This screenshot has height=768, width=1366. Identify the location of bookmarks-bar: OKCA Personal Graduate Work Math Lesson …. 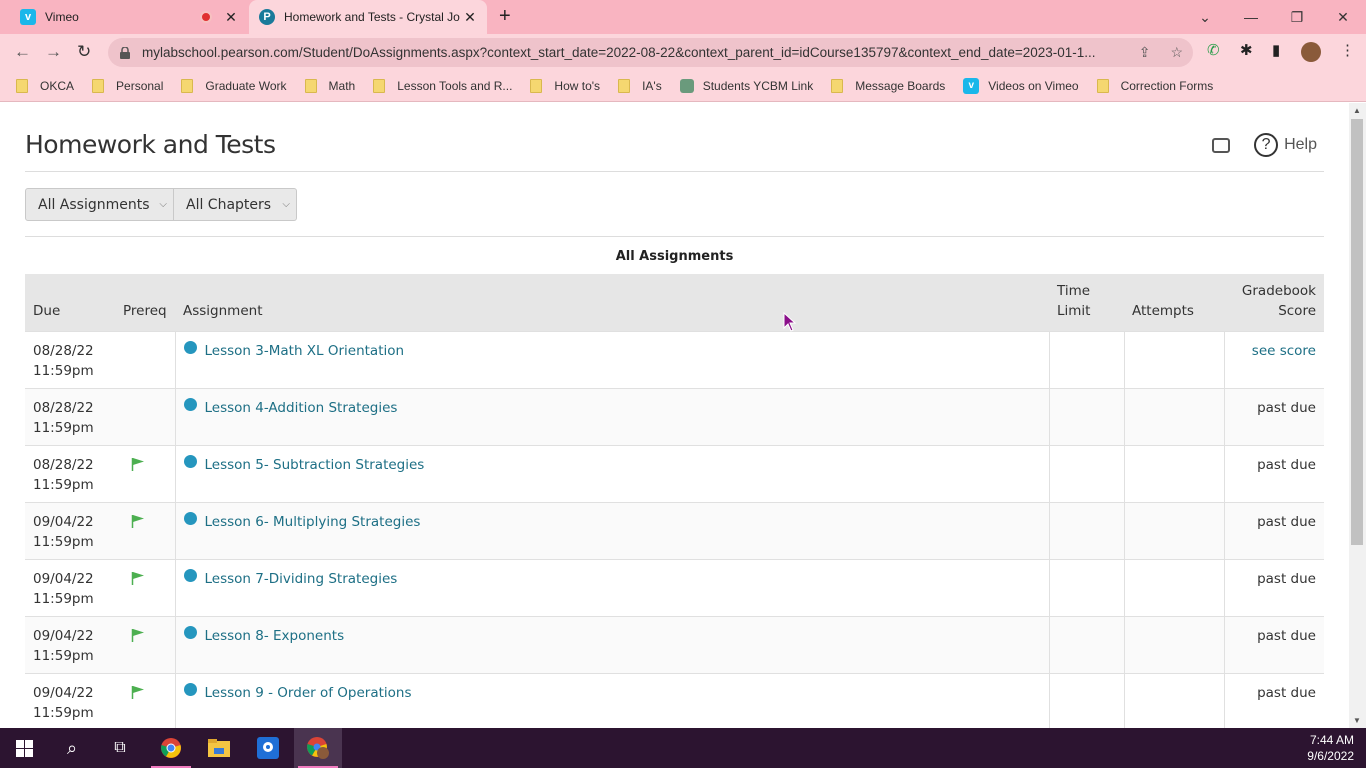
(683, 86).